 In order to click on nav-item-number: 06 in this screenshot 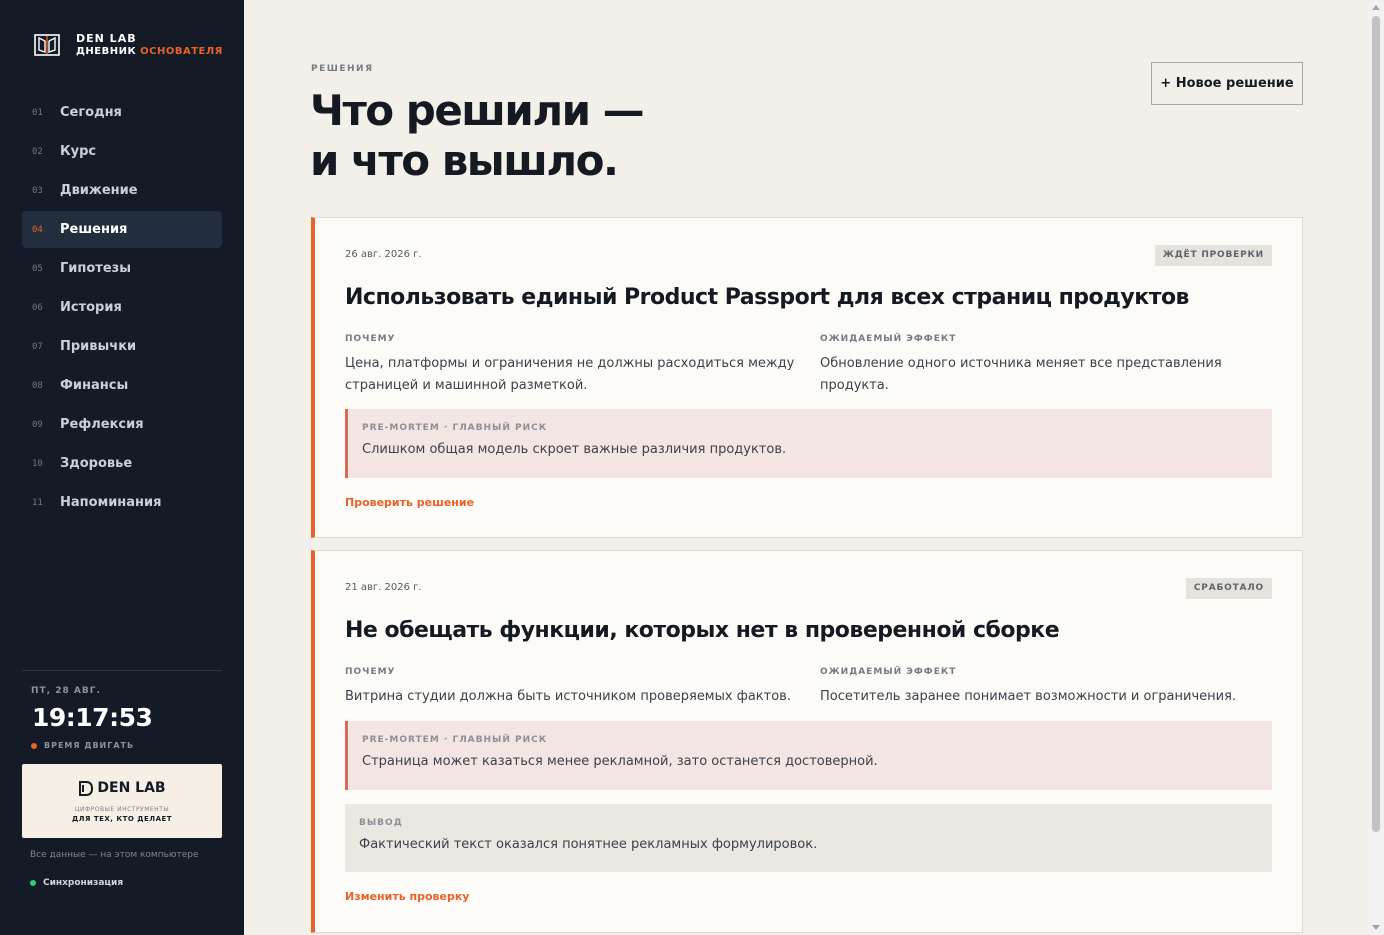, I will do `click(37, 307)`.